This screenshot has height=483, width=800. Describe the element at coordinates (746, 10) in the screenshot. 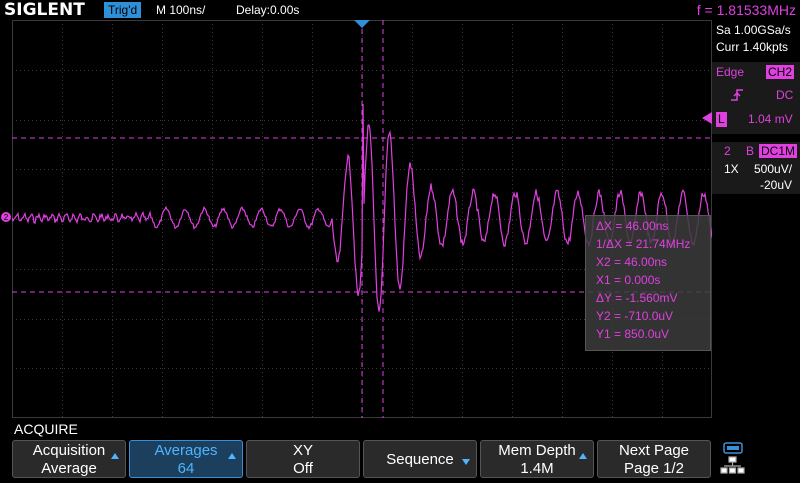

I see `frequency-readout: f = 1.81533MHz` at that location.